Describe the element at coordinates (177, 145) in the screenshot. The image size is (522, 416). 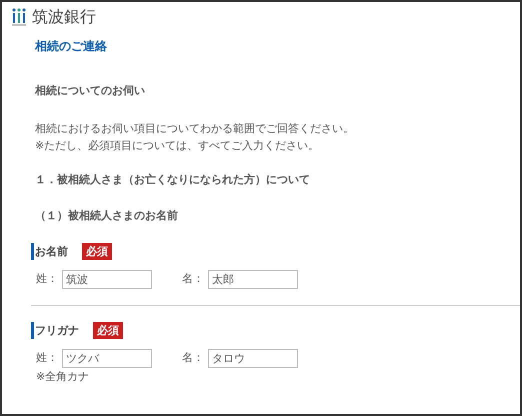
I see `intro-text: ※ただし、必須項目については、すべてご入力ください。` at that location.